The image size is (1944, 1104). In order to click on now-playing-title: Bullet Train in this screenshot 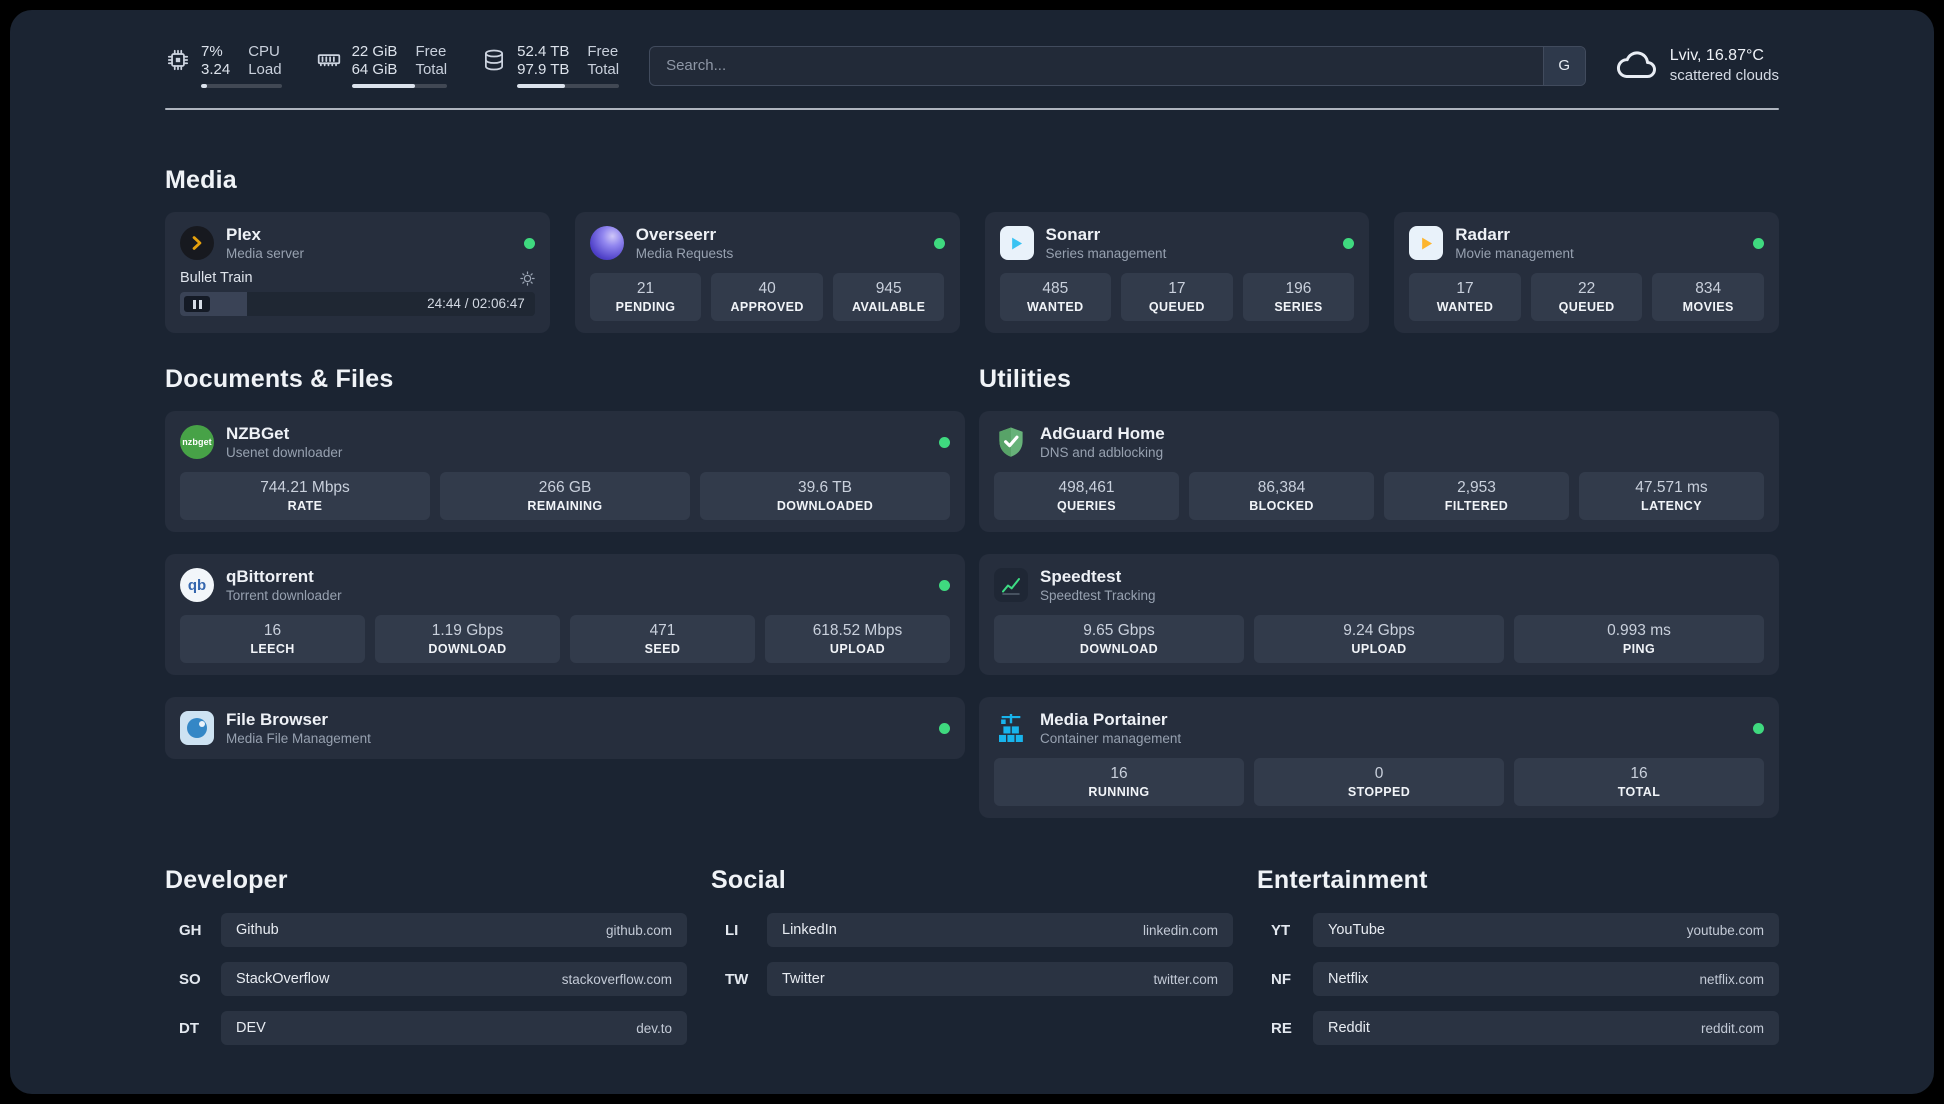, I will do `click(216, 278)`.